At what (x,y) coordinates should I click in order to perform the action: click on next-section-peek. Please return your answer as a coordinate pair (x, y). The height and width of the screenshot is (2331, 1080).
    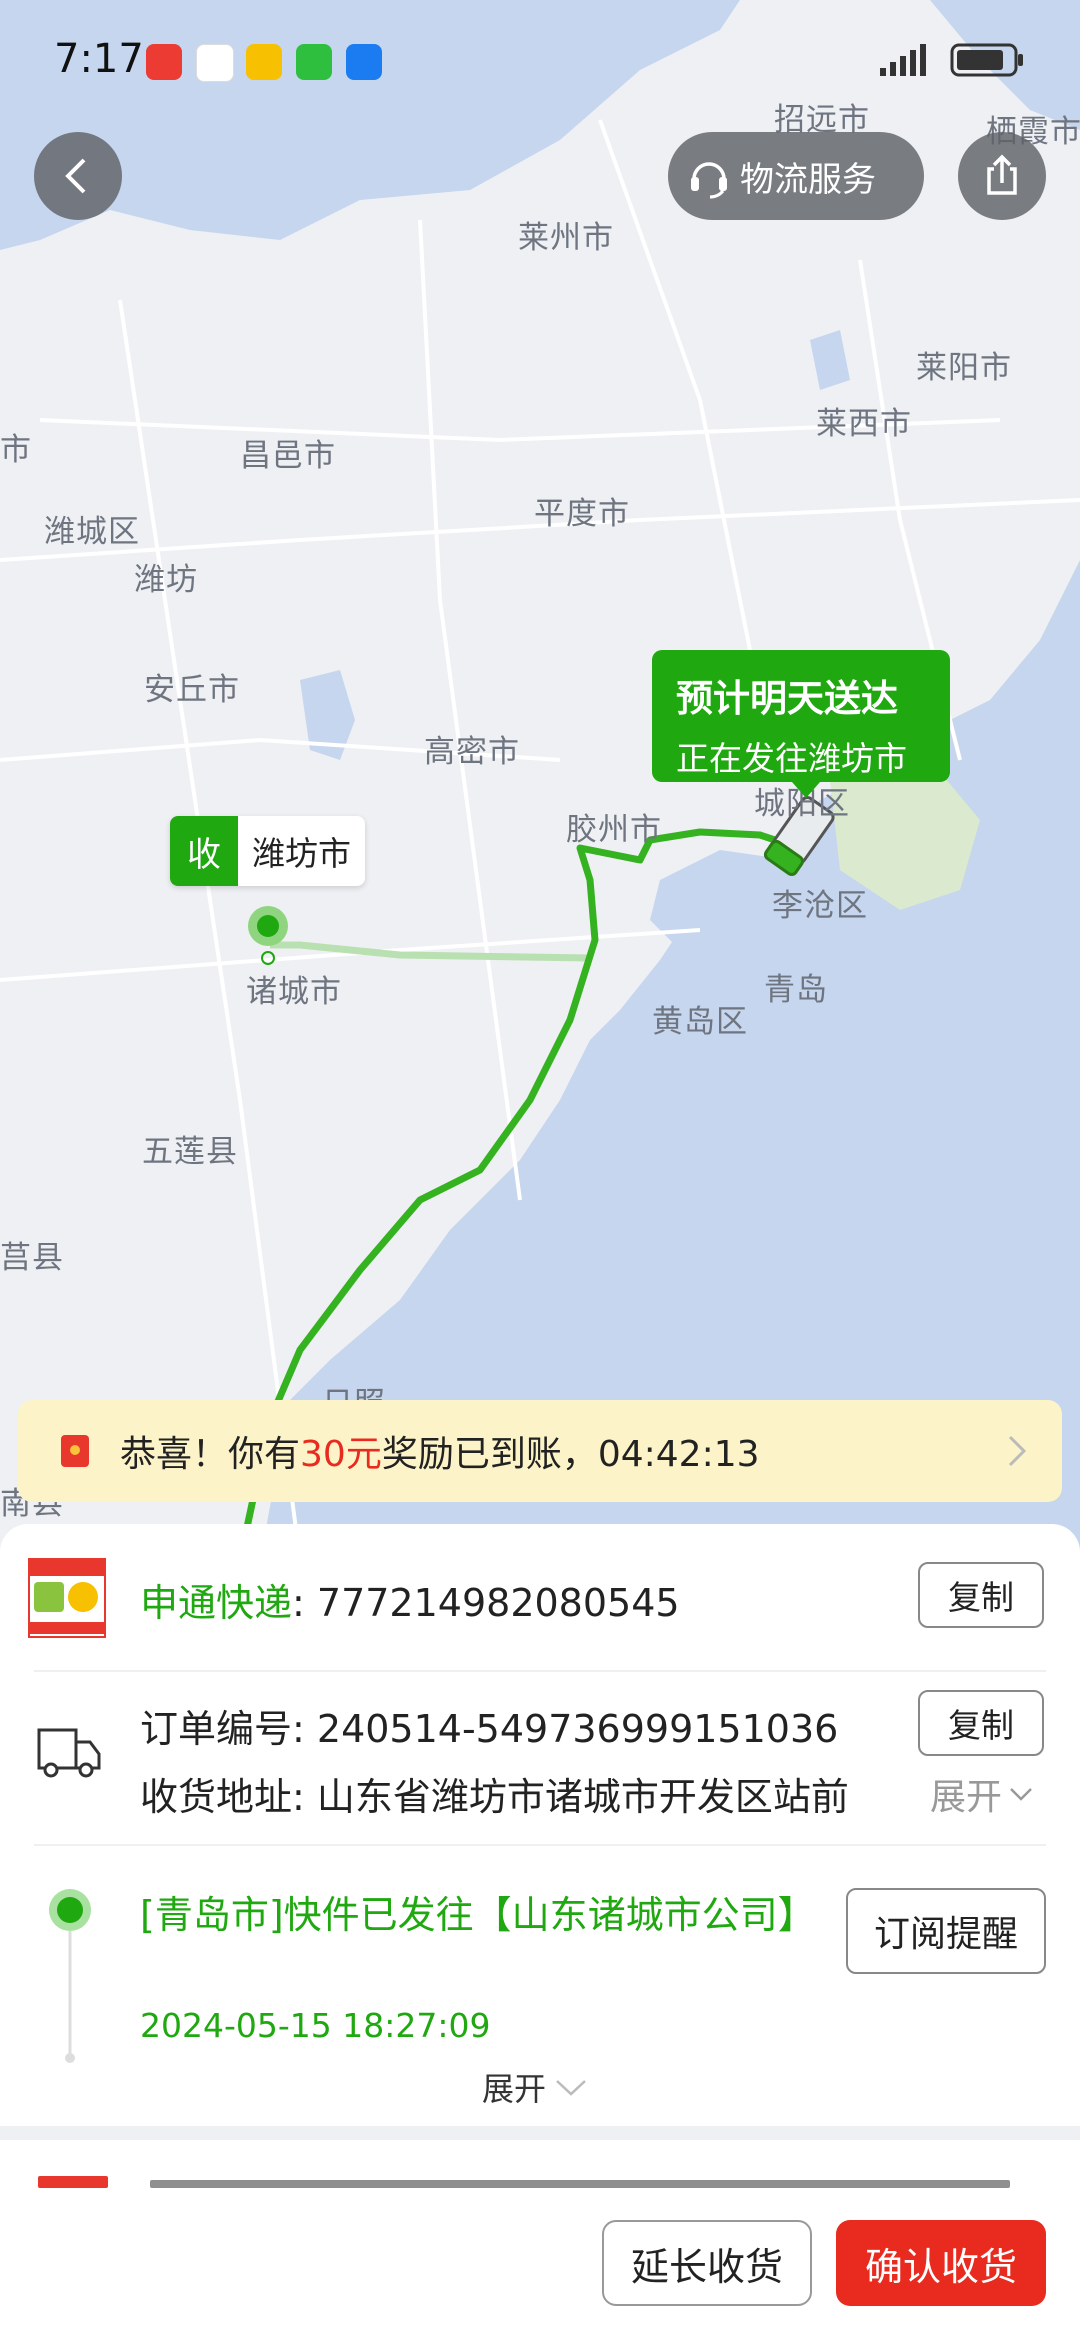
    Looking at the image, I should click on (540, 2164).